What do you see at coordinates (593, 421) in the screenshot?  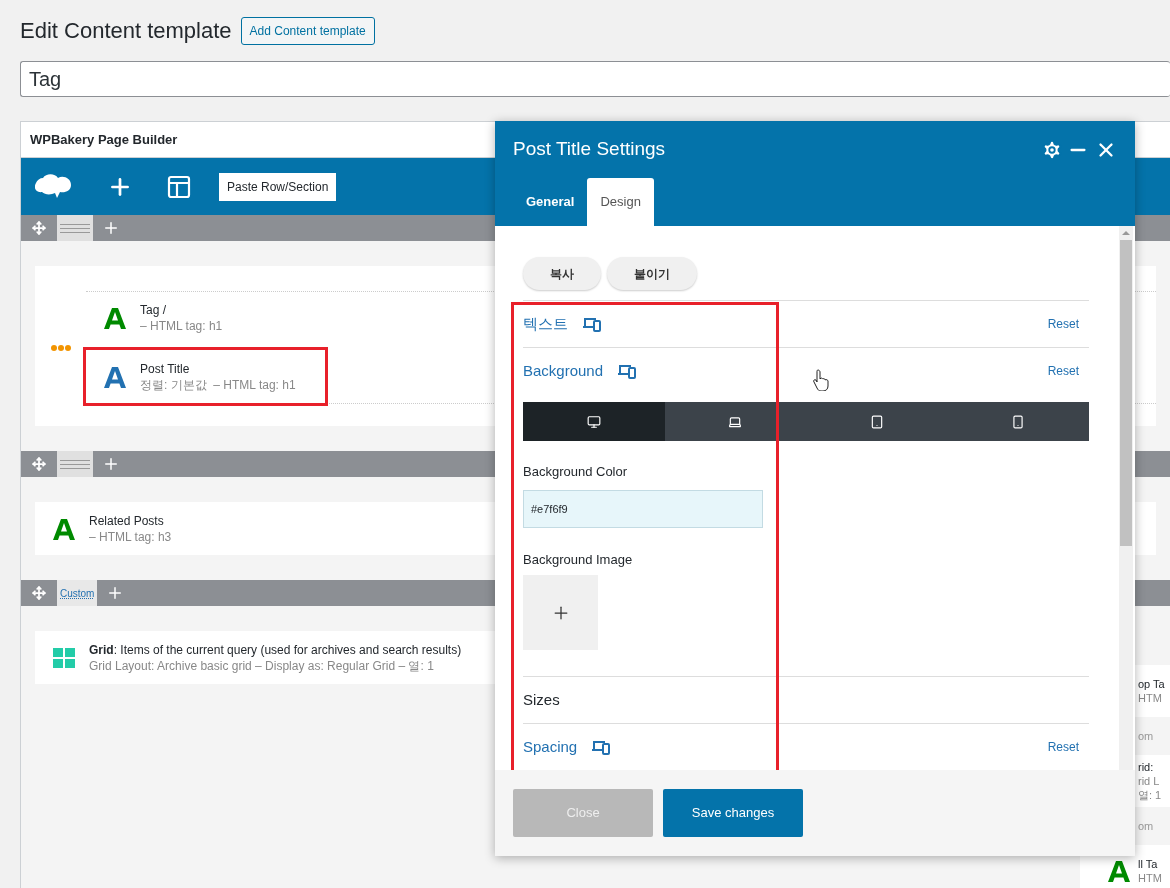 I see `desktop-icon` at bounding box center [593, 421].